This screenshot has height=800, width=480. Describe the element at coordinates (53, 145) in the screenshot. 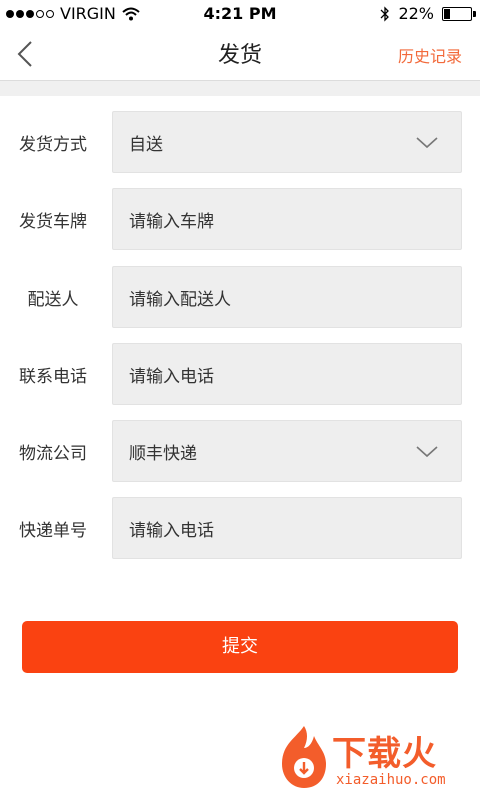

I see `ship-method-label: 发货方式` at that location.